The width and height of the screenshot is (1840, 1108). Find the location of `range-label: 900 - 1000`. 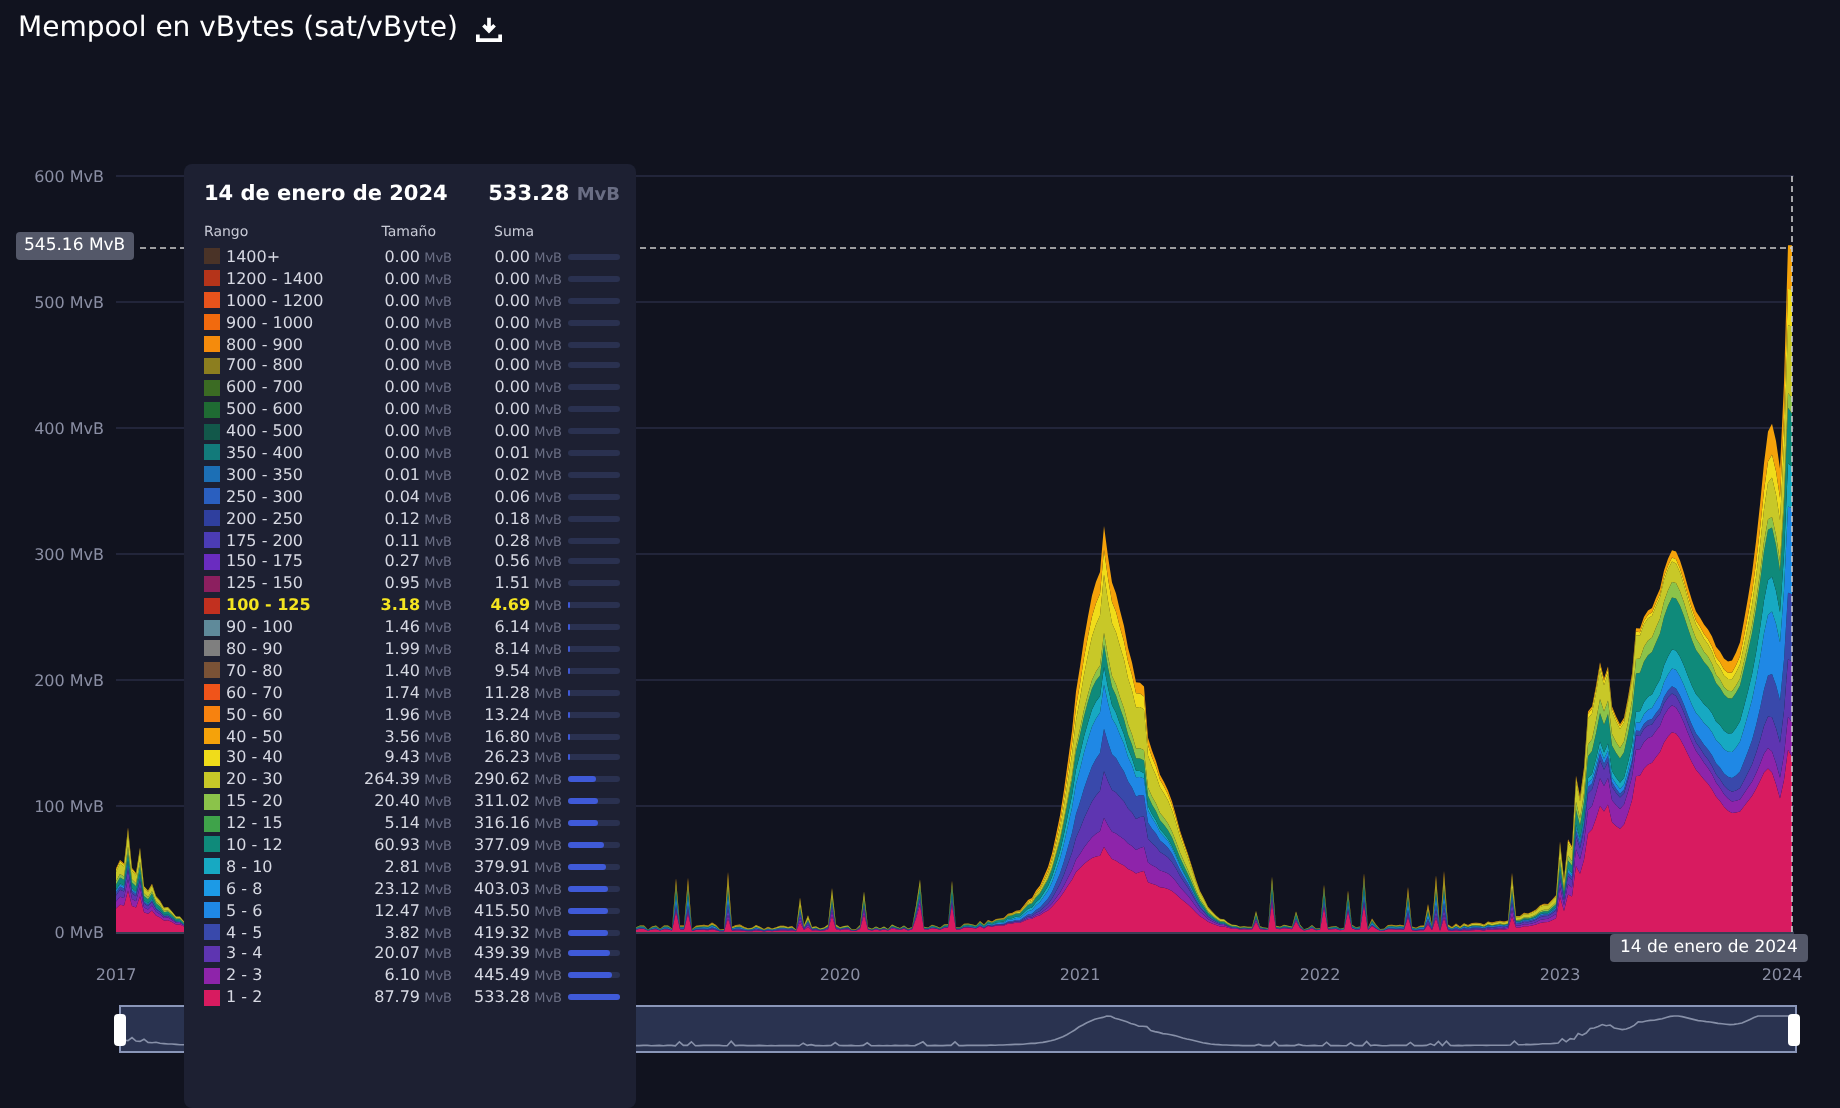

range-label: 900 - 1000 is located at coordinates (271, 322).